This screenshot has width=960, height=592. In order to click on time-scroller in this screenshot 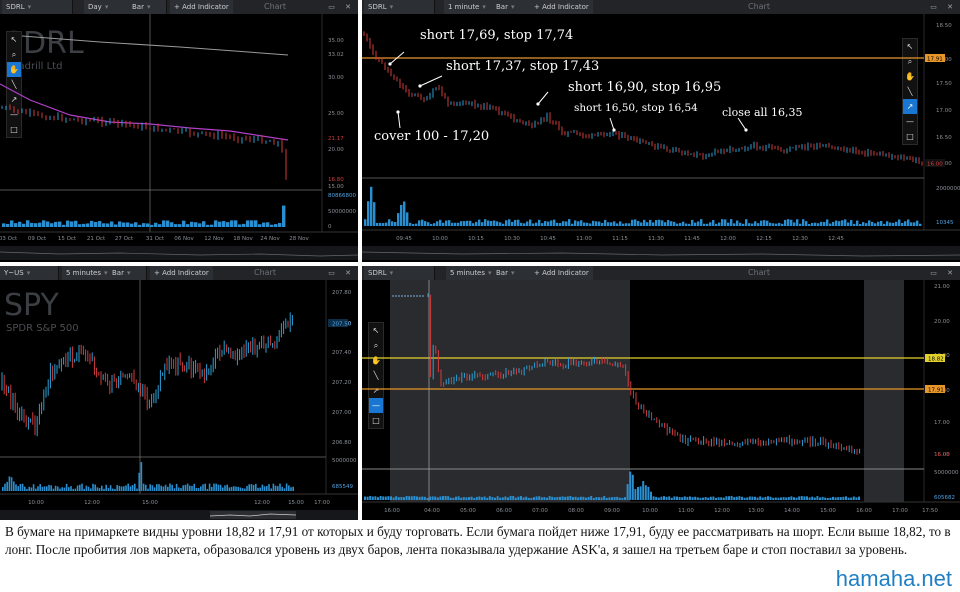, I will do `click(179, 515)`.